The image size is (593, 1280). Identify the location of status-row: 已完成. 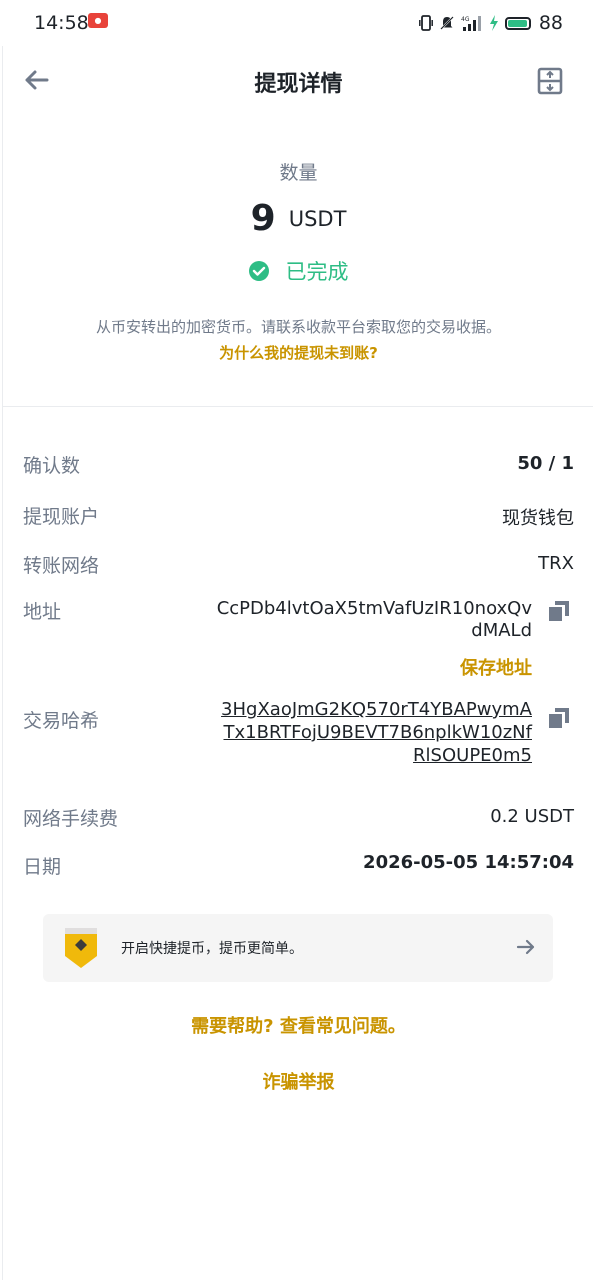
(298, 271).